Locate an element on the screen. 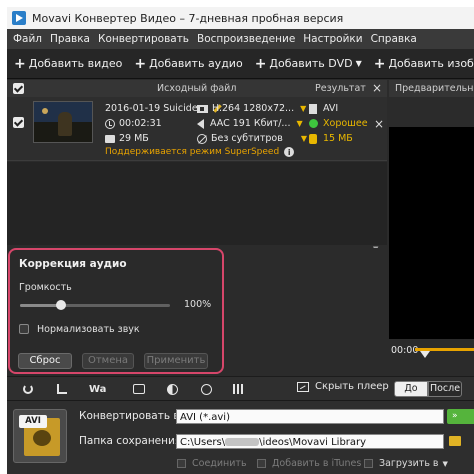  result-column-header: Результат is located at coordinates (340, 88).